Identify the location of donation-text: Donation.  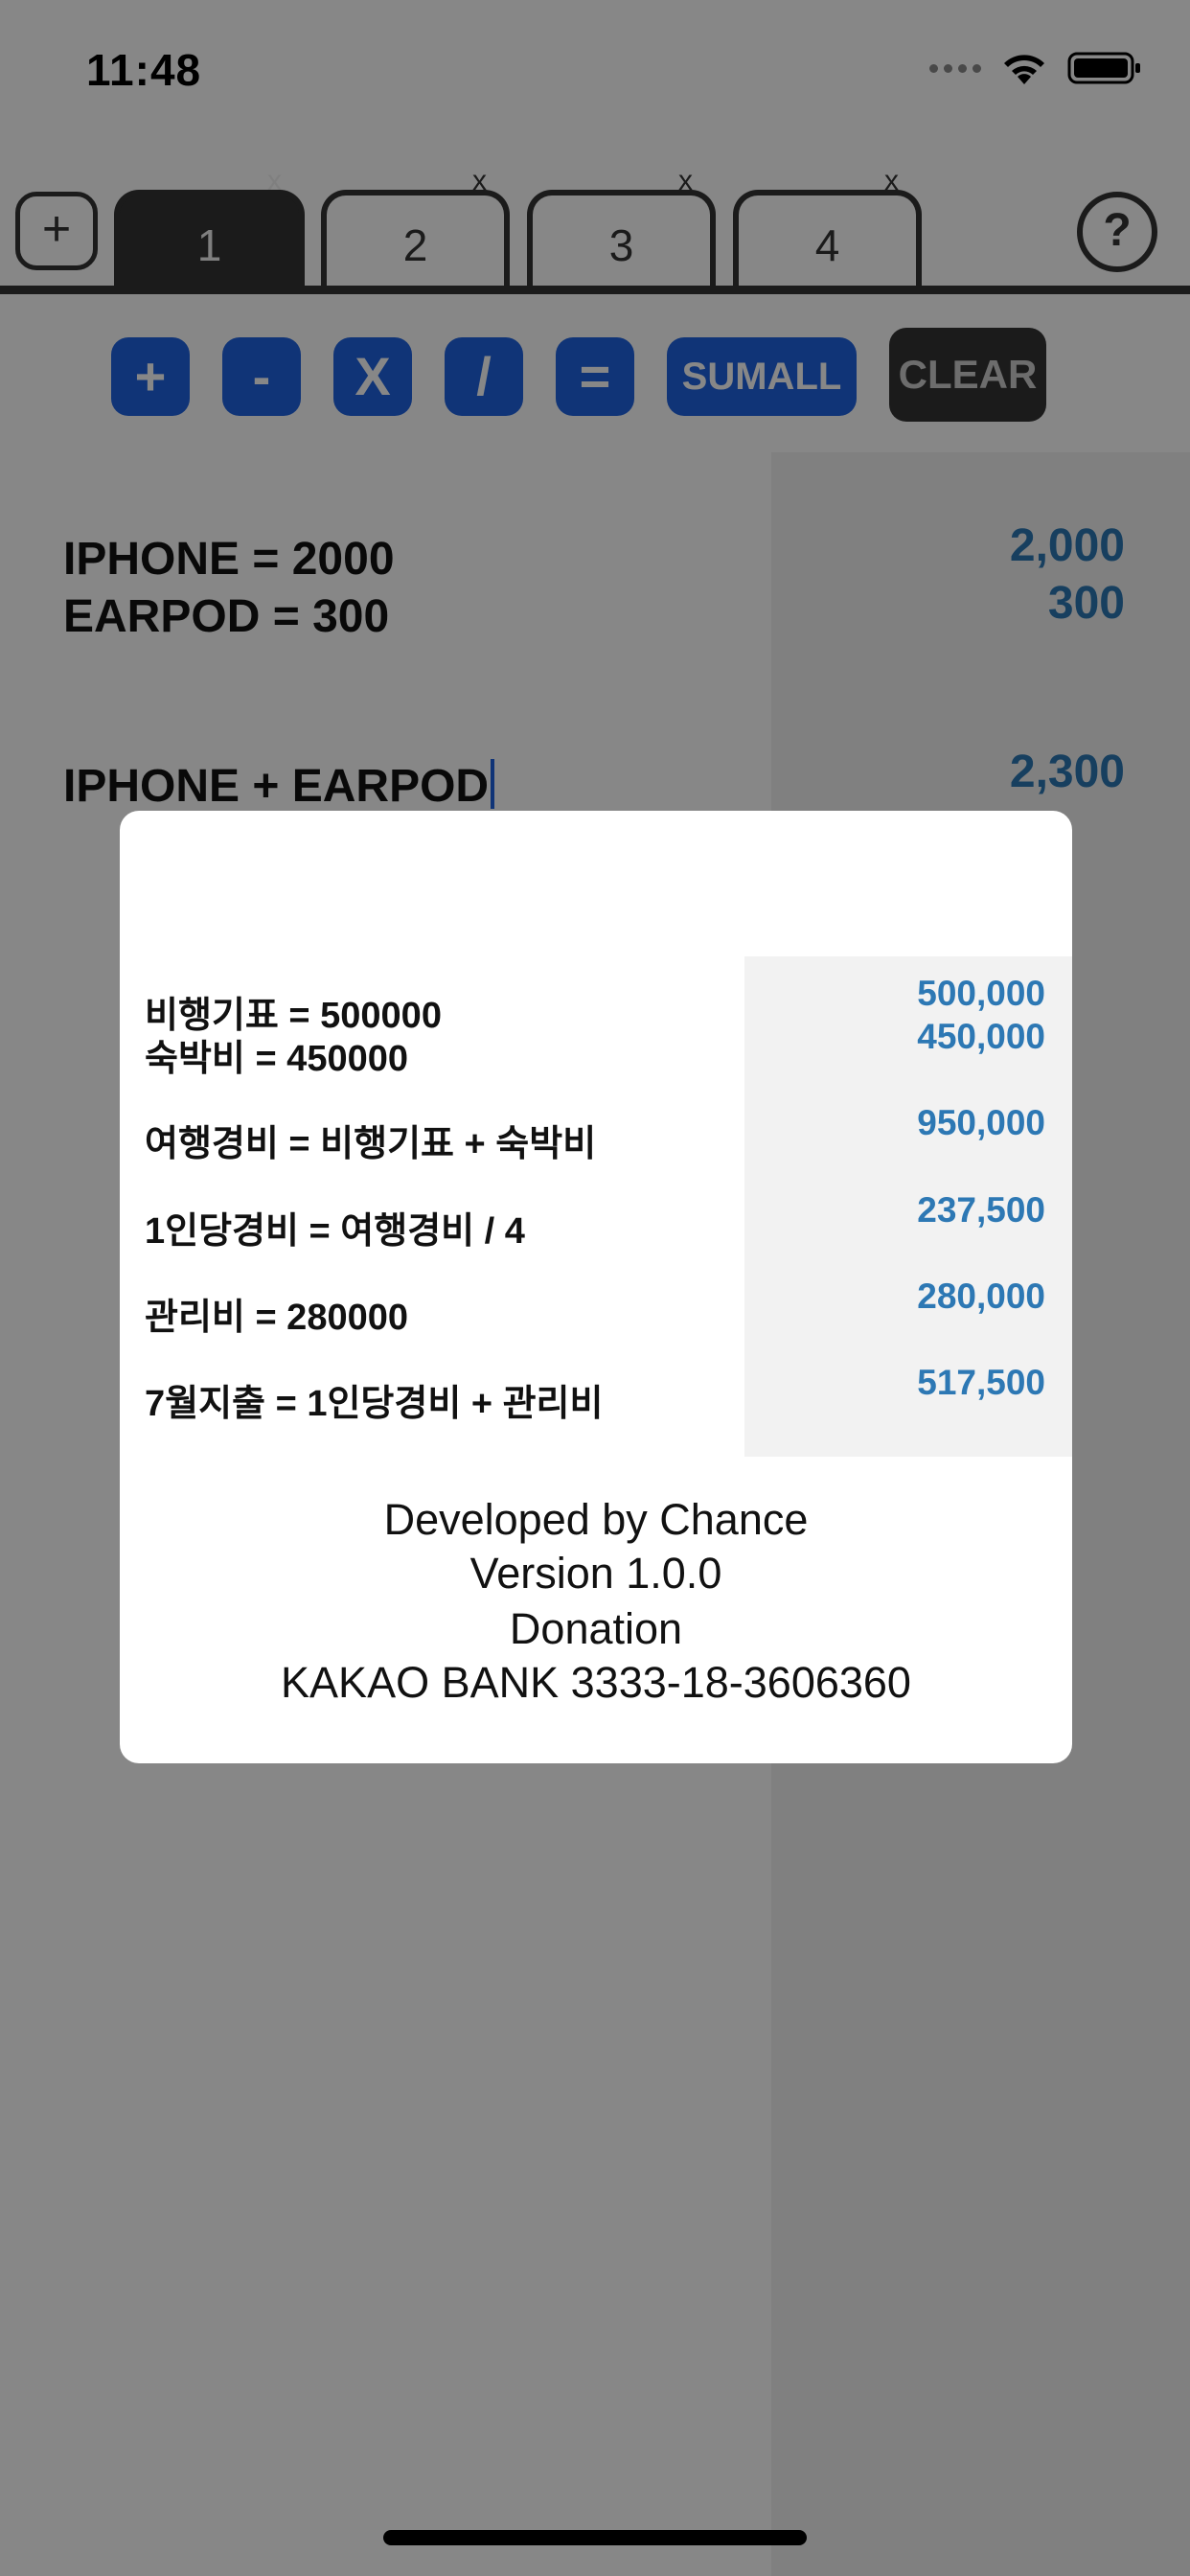
(596, 1628).